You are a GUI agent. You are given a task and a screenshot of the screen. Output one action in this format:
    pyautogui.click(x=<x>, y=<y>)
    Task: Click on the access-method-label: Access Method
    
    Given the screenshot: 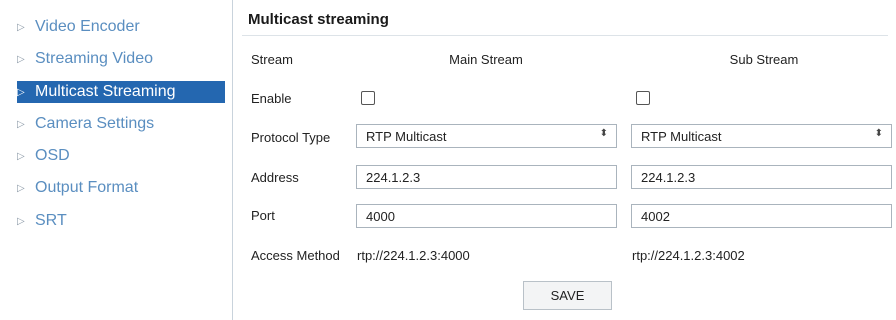 What is the action you would take?
    pyautogui.click(x=295, y=255)
    